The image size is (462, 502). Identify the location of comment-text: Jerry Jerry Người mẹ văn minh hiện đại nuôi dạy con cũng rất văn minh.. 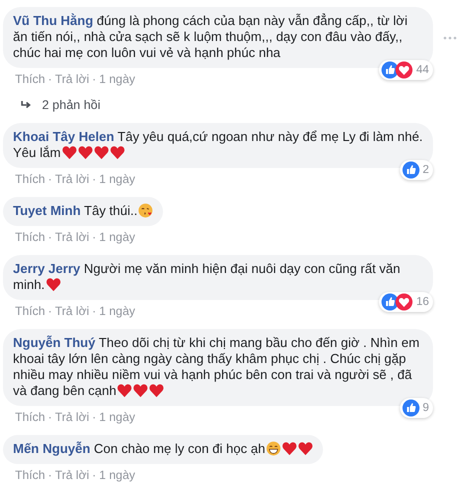
(207, 277).